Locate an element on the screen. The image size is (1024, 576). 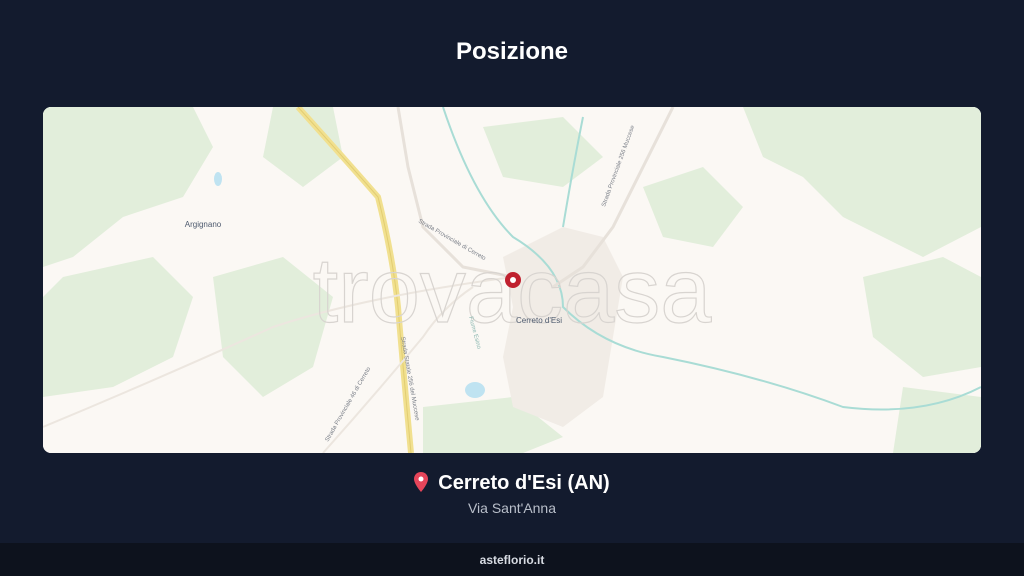
map-watermark: trovacasa is located at coordinates (513, 291).